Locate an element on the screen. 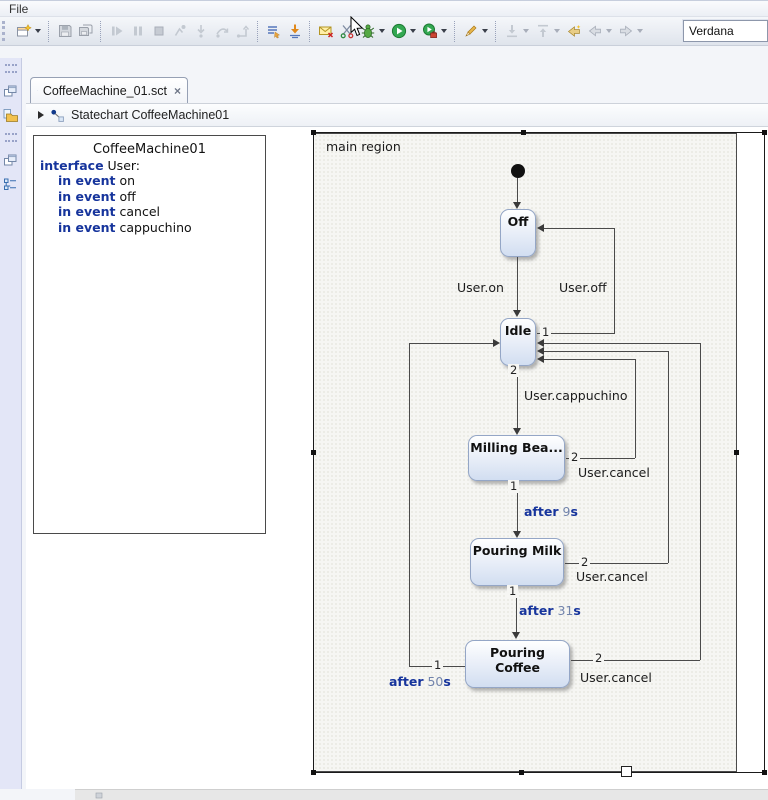 The image size is (768, 800). transition-label-user-off: User.off is located at coordinates (583, 287).